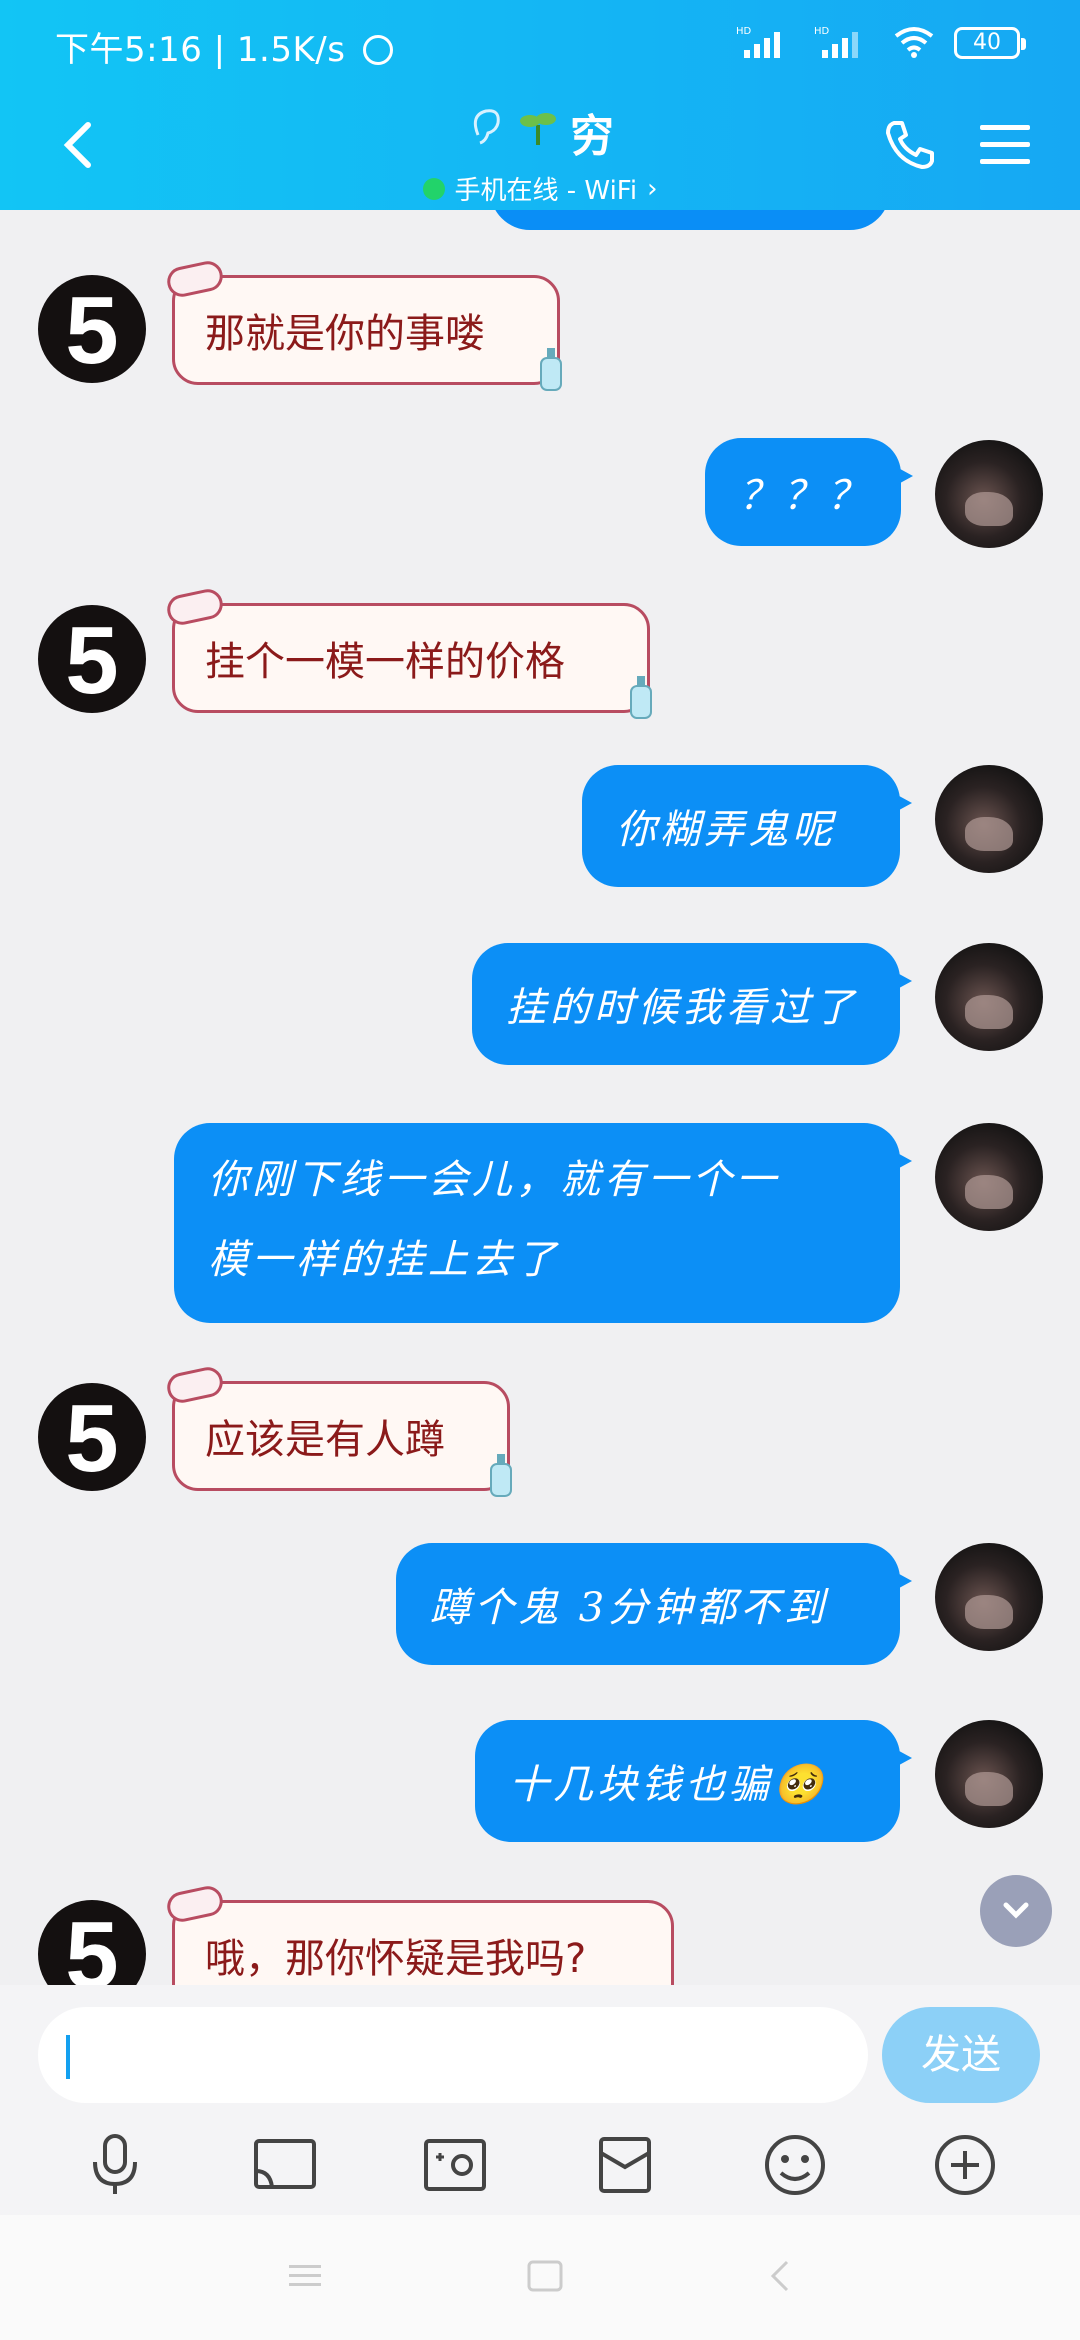 The height and width of the screenshot is (2340, 1080). I want to click on microphone-icon, so click(115, 2164).